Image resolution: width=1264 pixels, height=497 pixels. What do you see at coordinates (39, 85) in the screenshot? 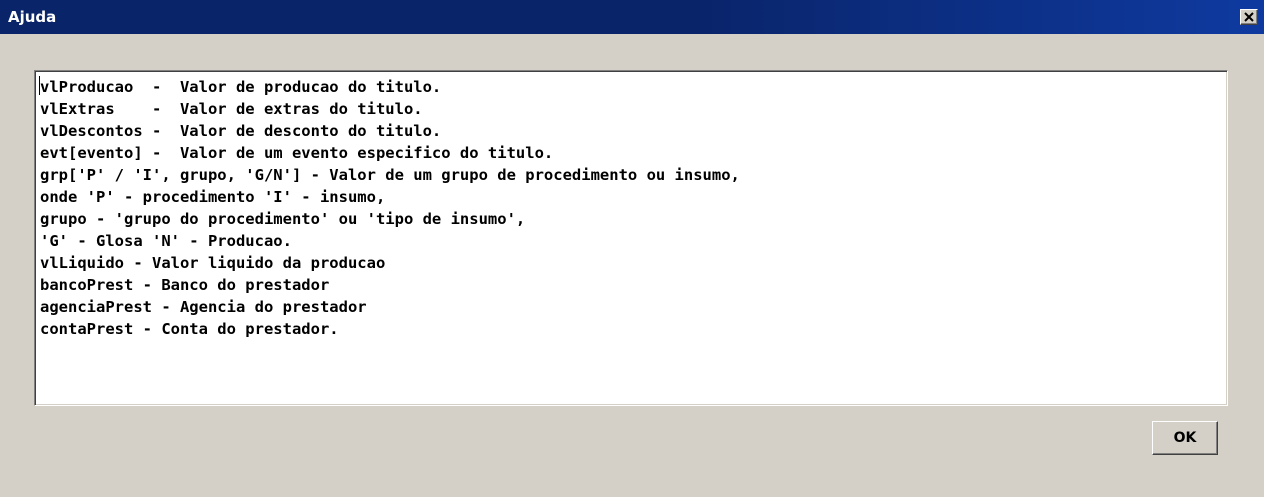
I see `text-caret` at bounding box center [39, 85].